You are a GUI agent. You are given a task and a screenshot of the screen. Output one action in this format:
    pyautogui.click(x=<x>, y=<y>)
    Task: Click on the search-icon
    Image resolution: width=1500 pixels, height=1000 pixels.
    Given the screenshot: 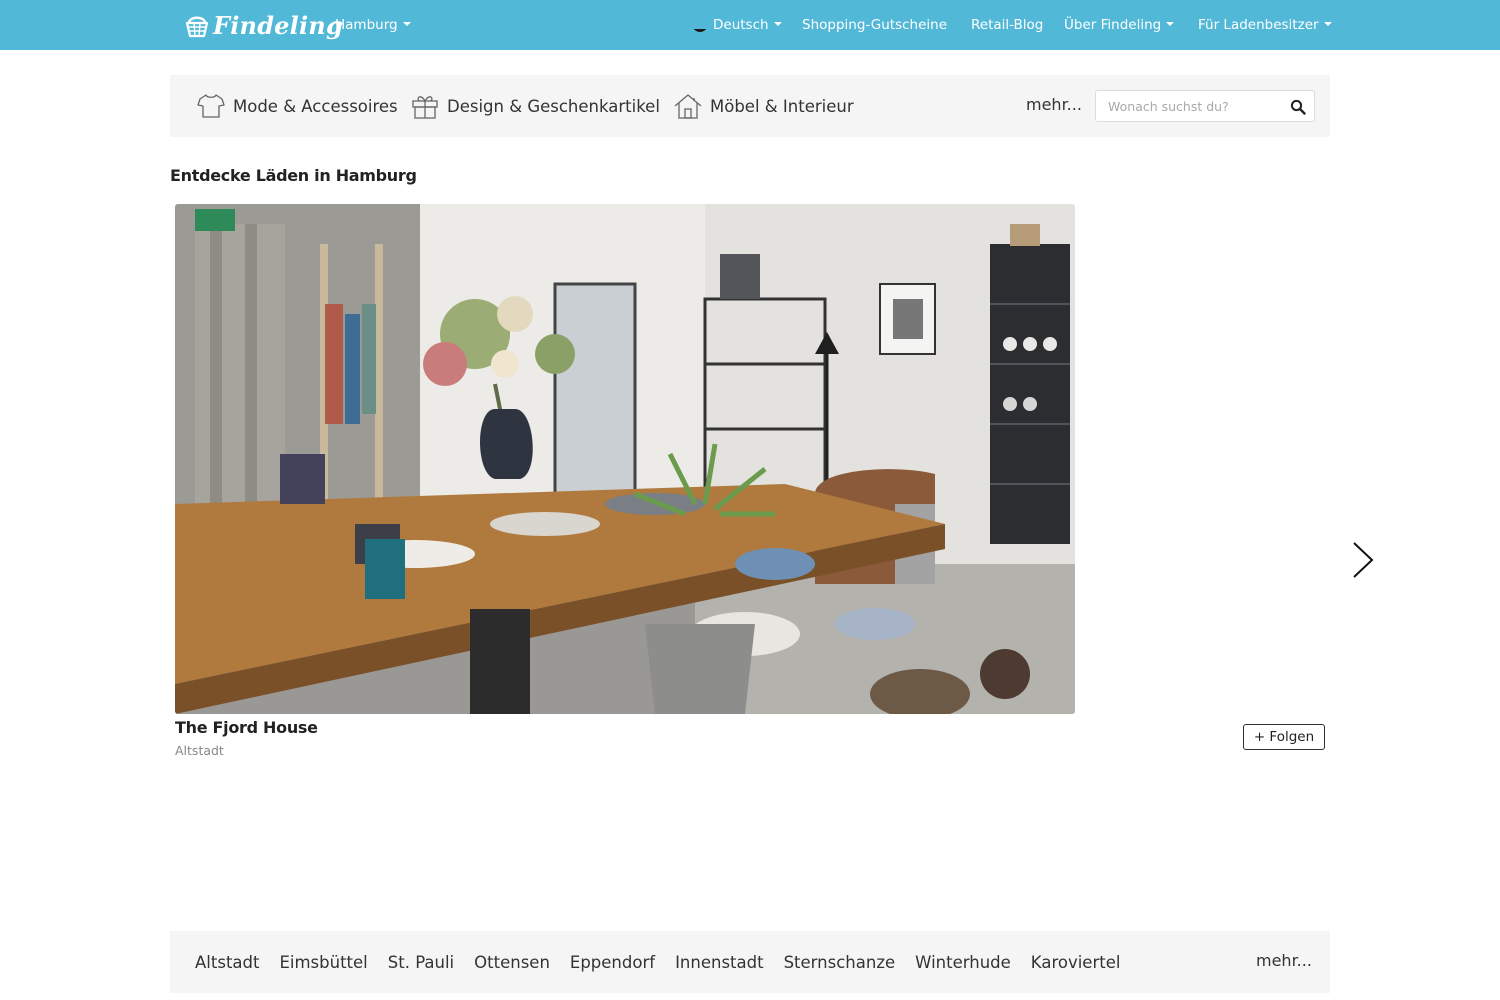 What is the action you would take?
    pyautogui.click(x=1298, y=107)
    